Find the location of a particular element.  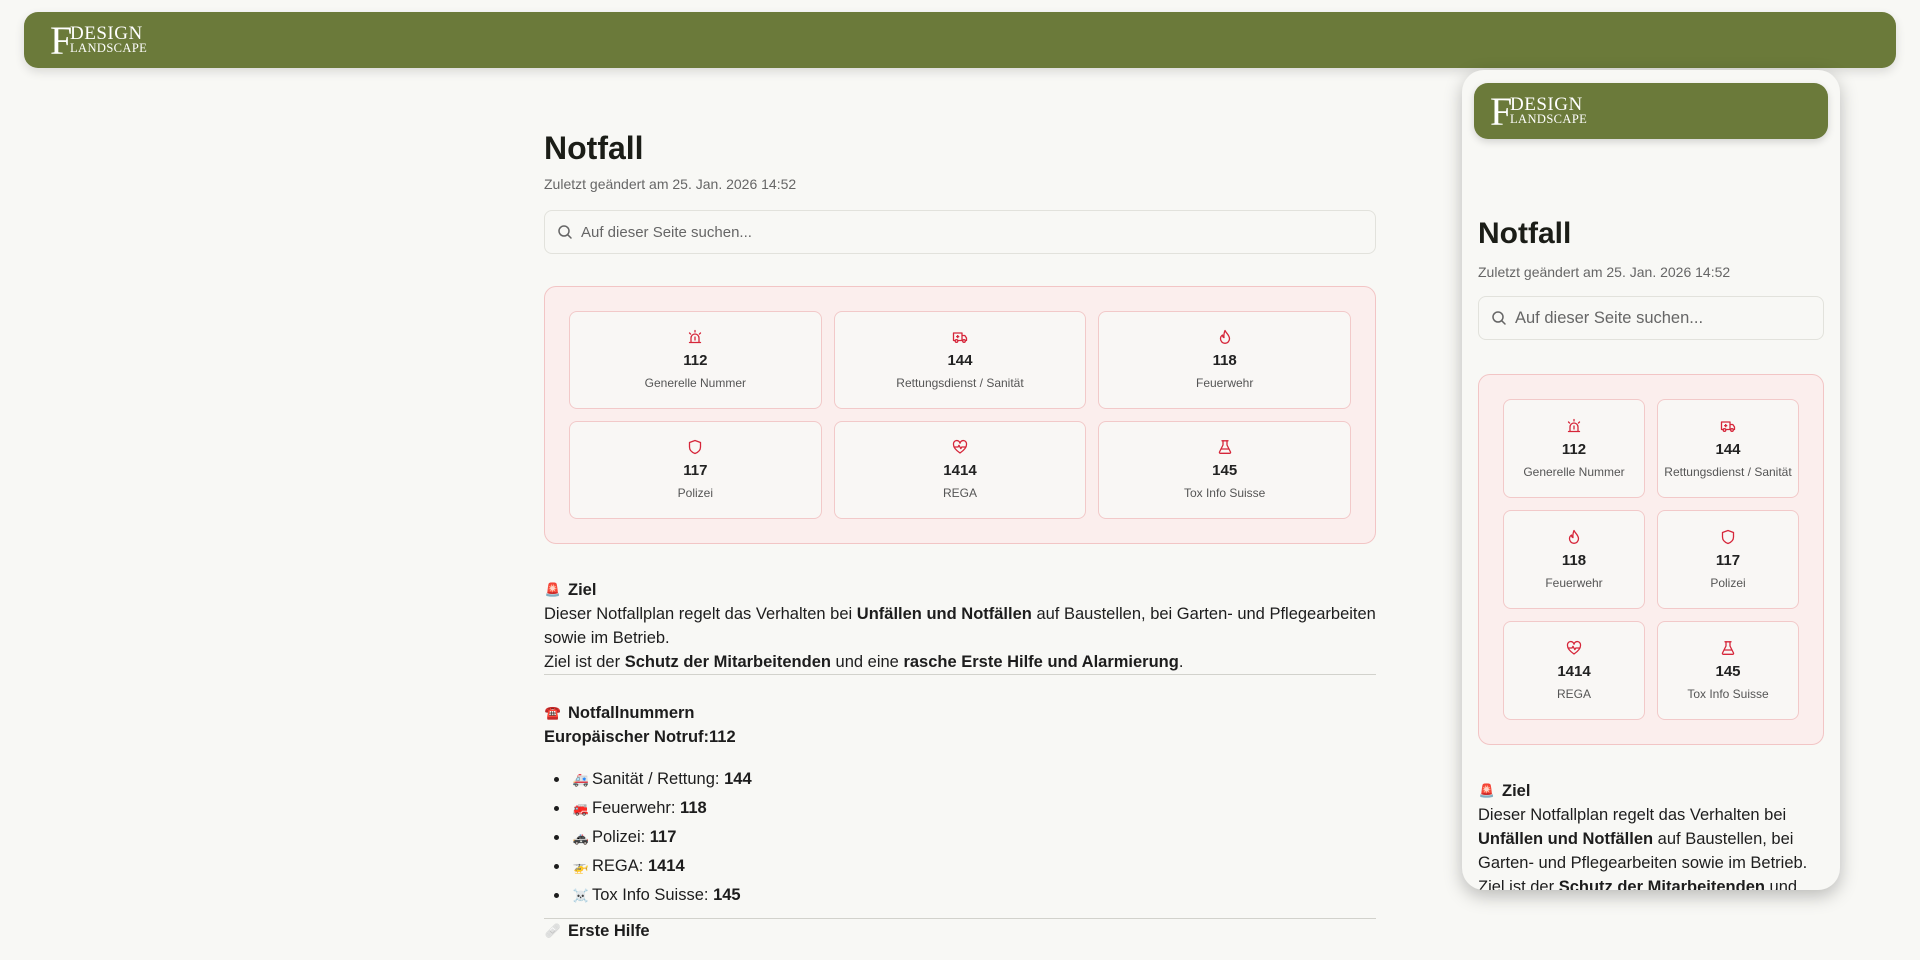

emergency-label: Feuerwehr is located at coordinates (1224, 383).